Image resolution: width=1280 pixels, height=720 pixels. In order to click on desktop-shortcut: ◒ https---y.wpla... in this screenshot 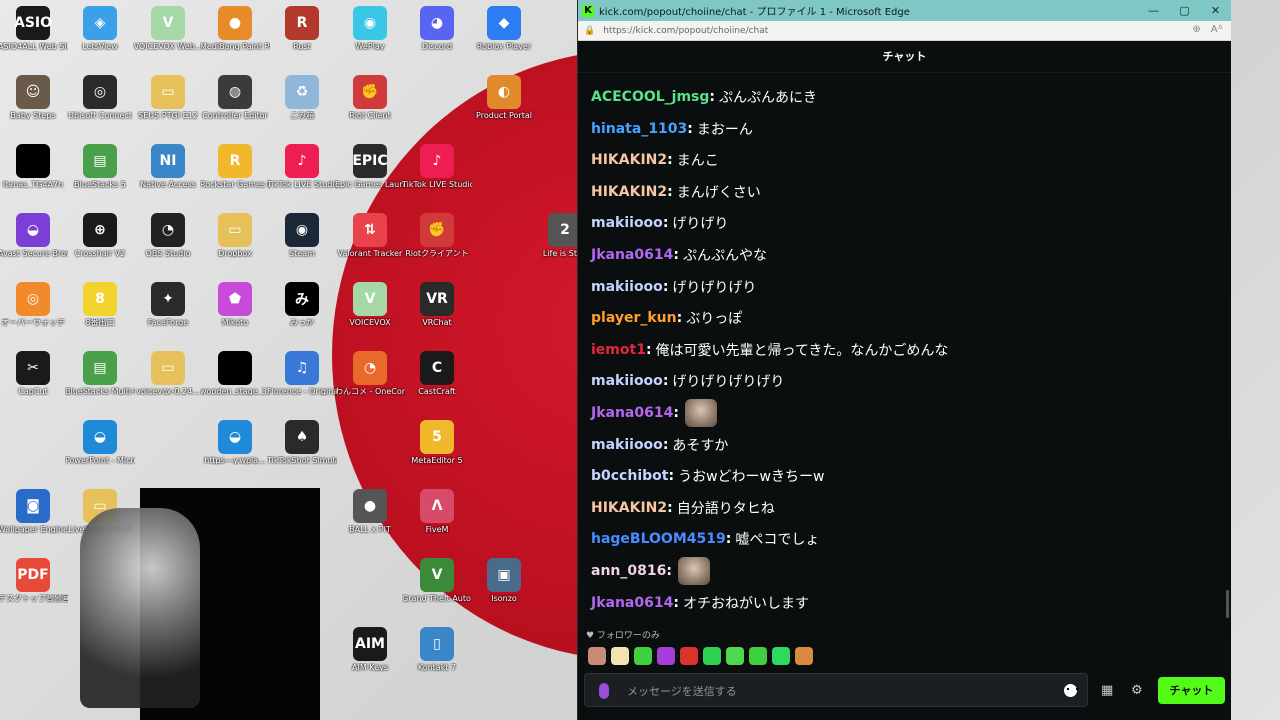, I will do `click(235, 442)`.